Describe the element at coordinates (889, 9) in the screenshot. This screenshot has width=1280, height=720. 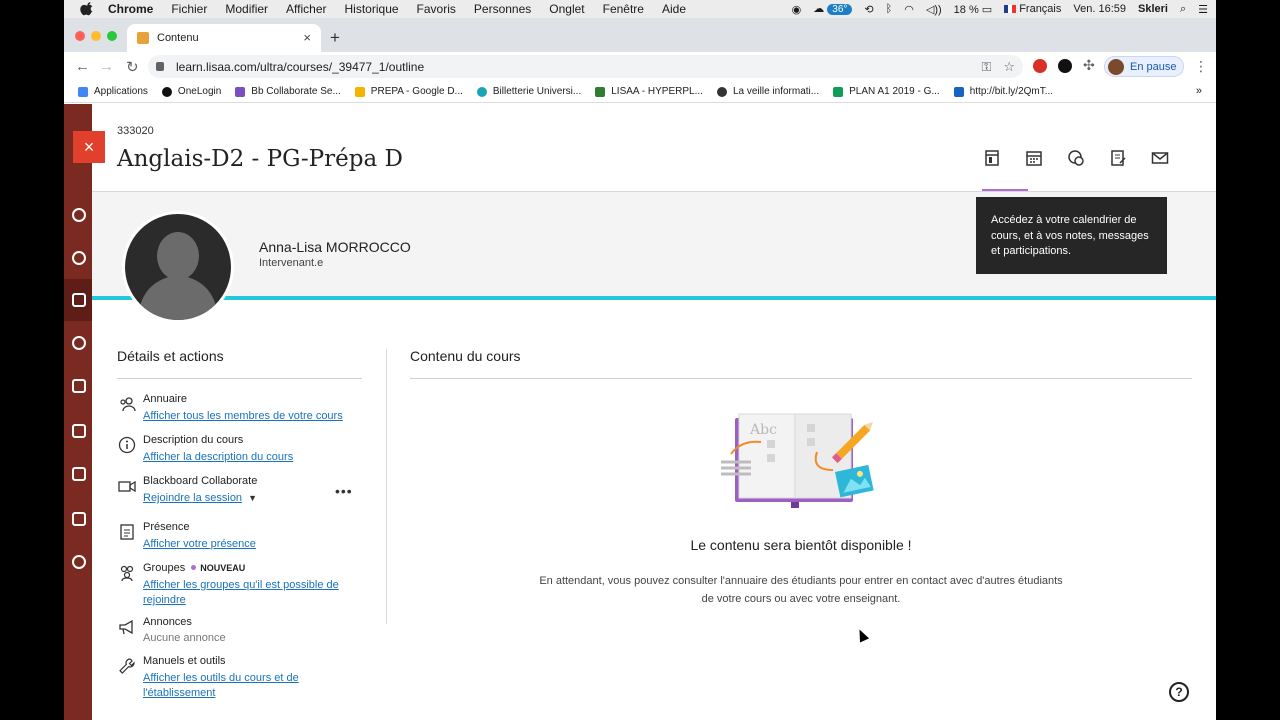
I see `bluetooth-icon: ᛒ` at that location.